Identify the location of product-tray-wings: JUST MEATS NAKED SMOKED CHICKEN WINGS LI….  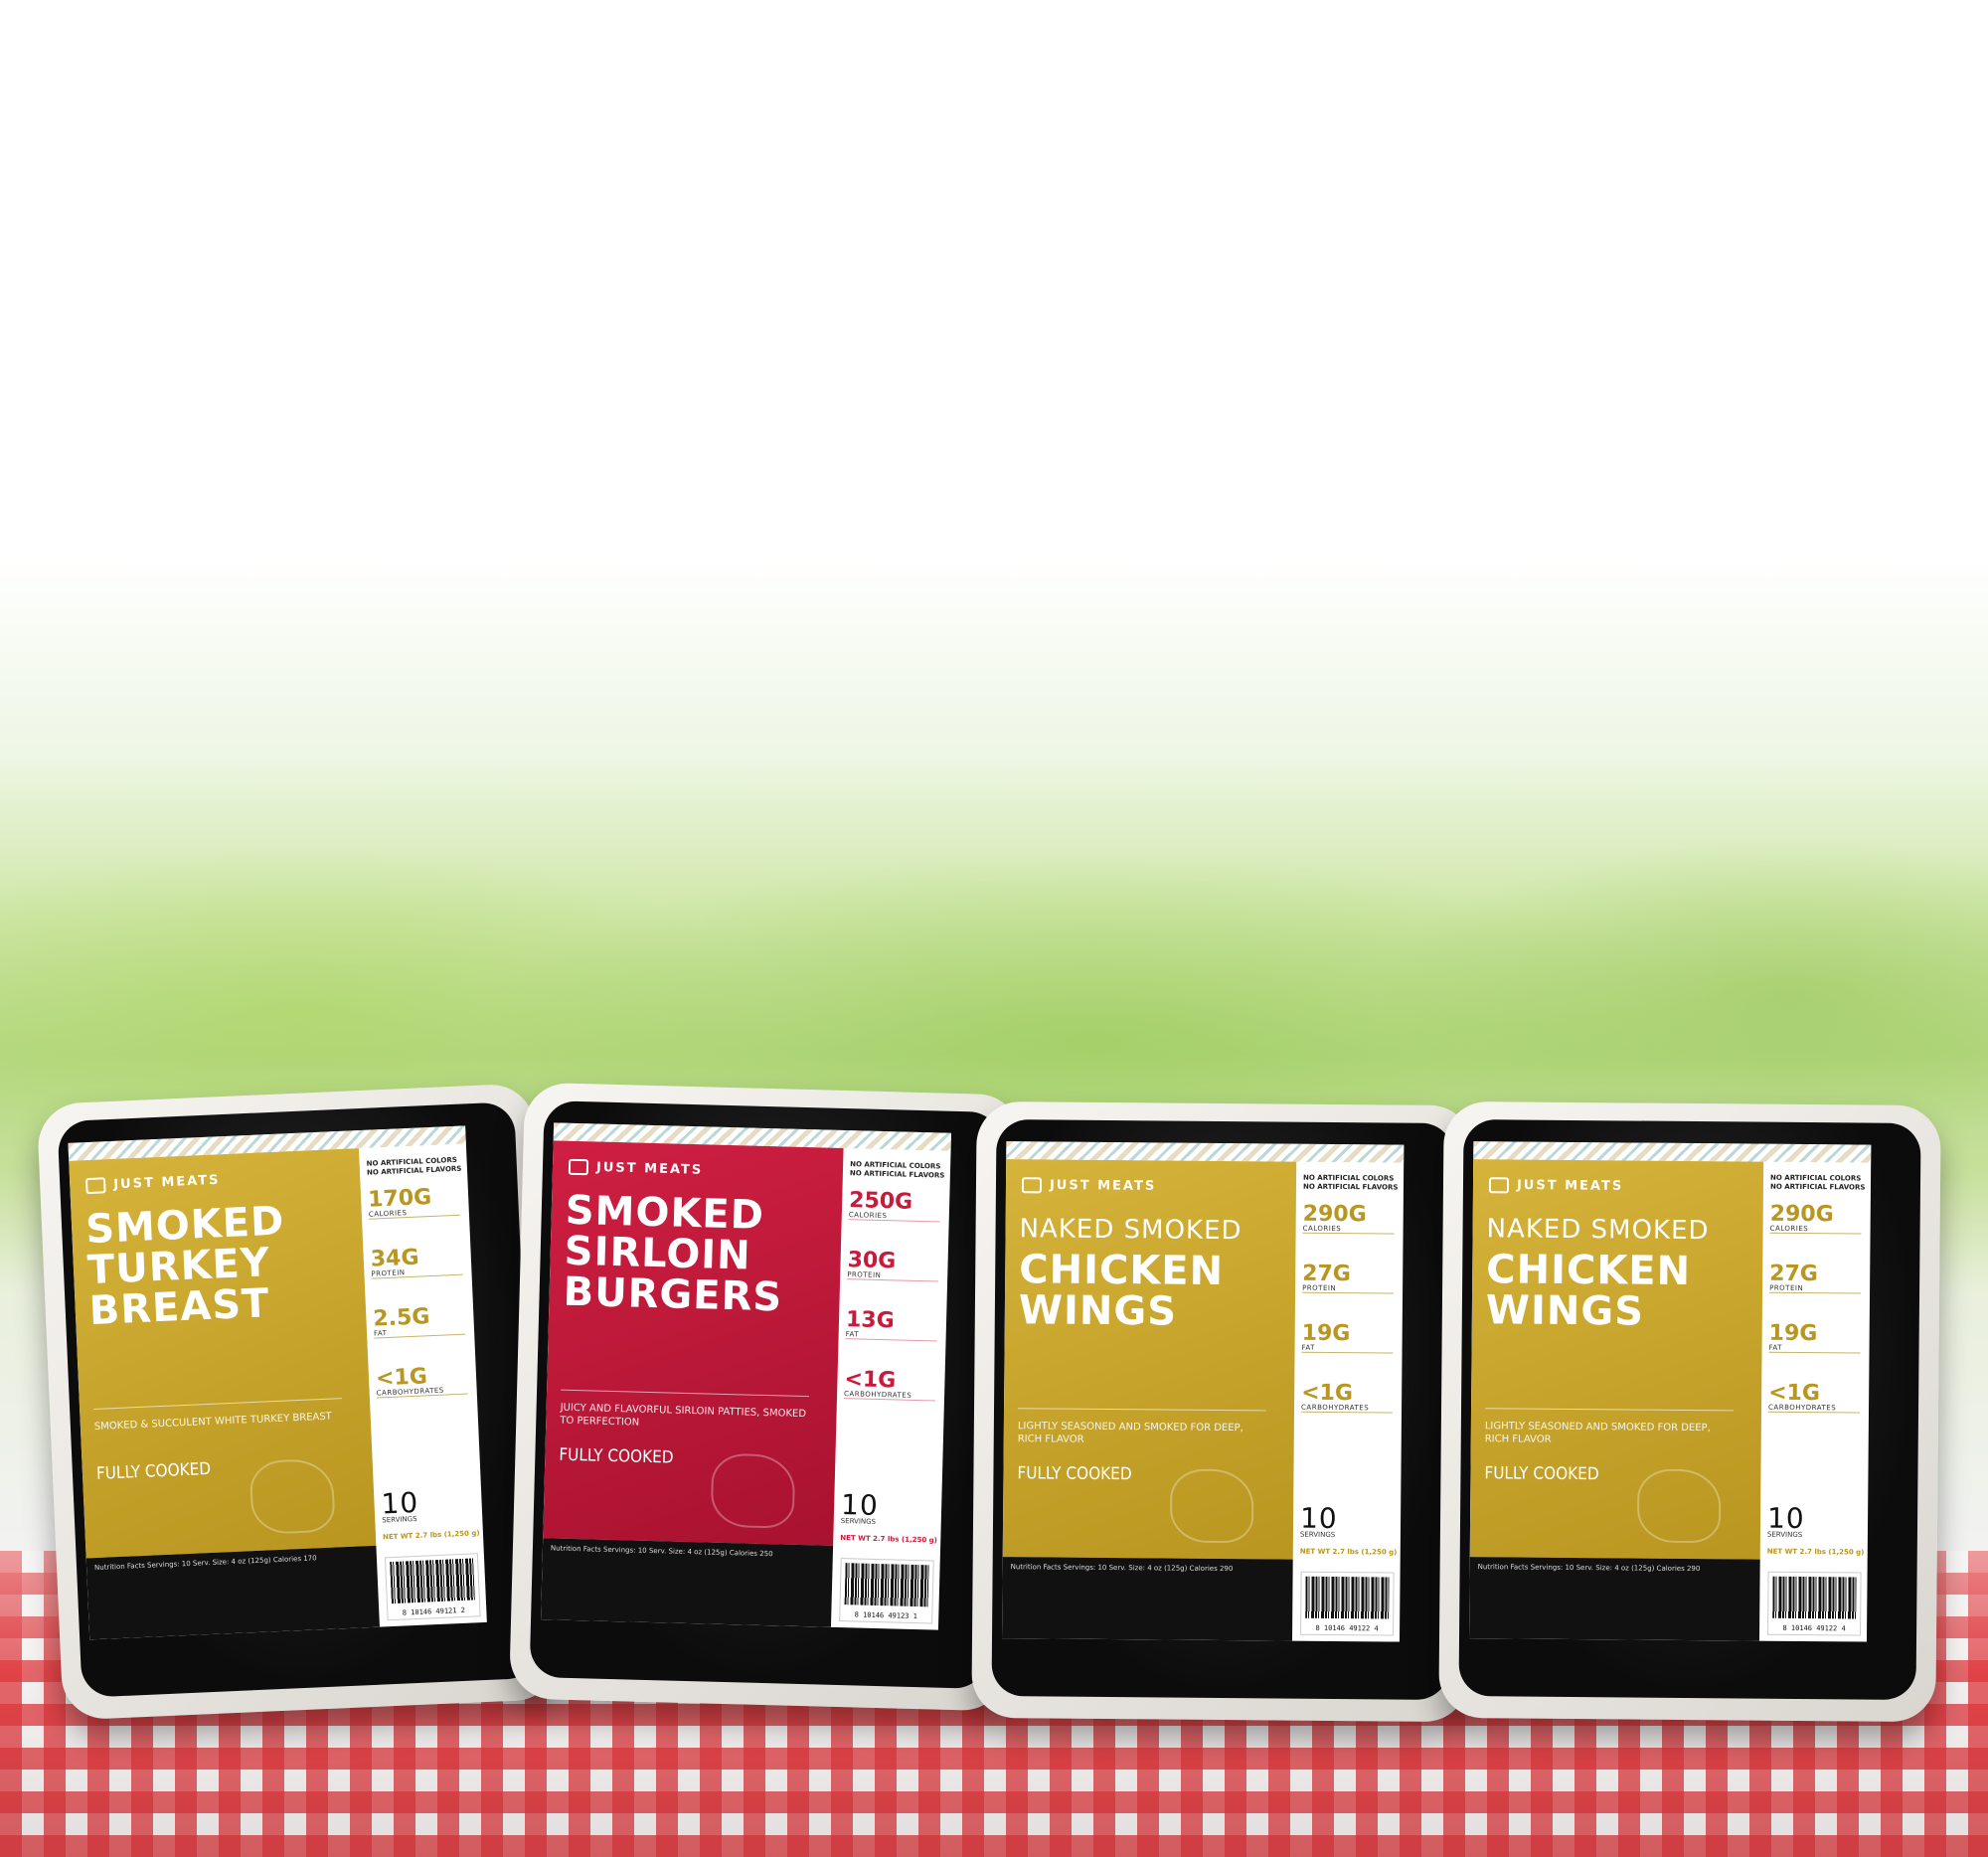
(1222, 1411).